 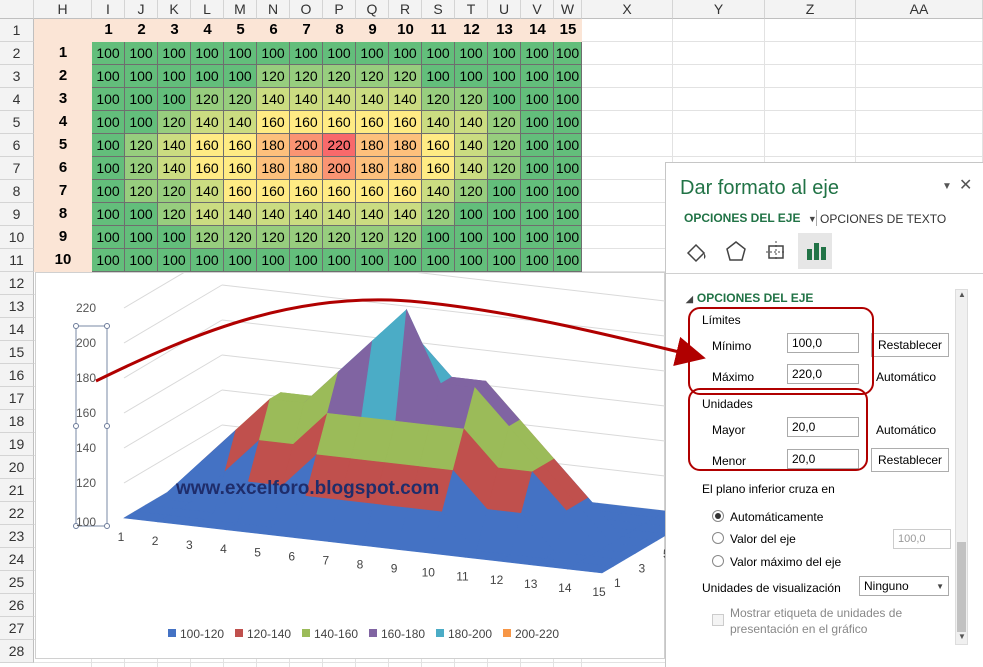 I want to click on column-header-M: M, so click(x=240, y=9).